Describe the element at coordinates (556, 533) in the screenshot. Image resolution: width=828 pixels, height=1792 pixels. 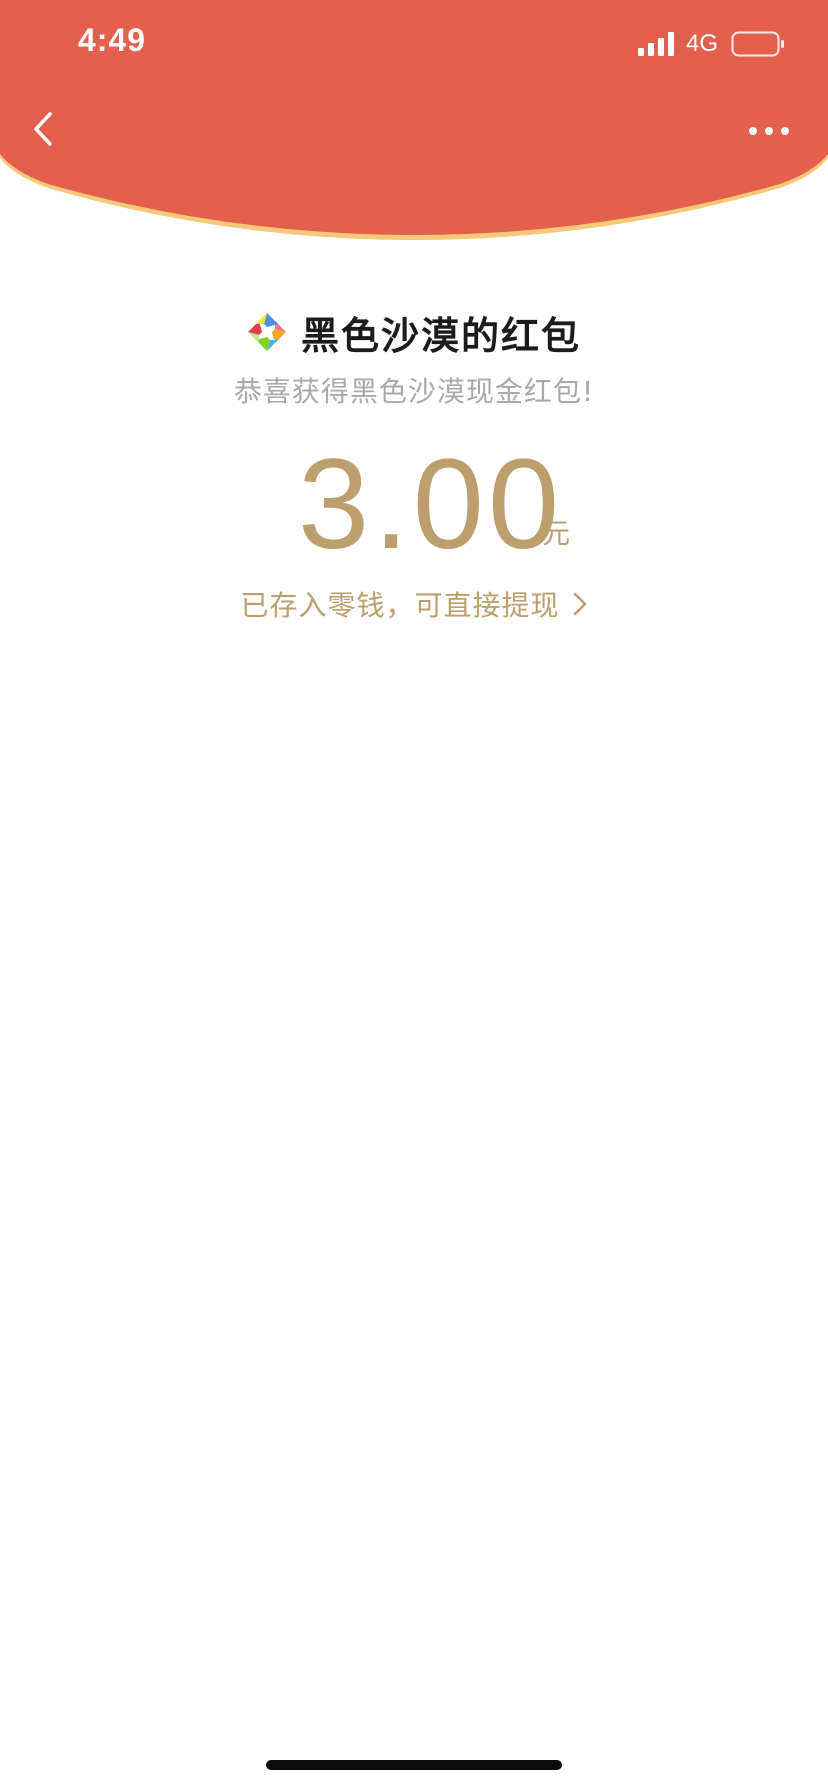
I see `amount-unit: 元` at that location.